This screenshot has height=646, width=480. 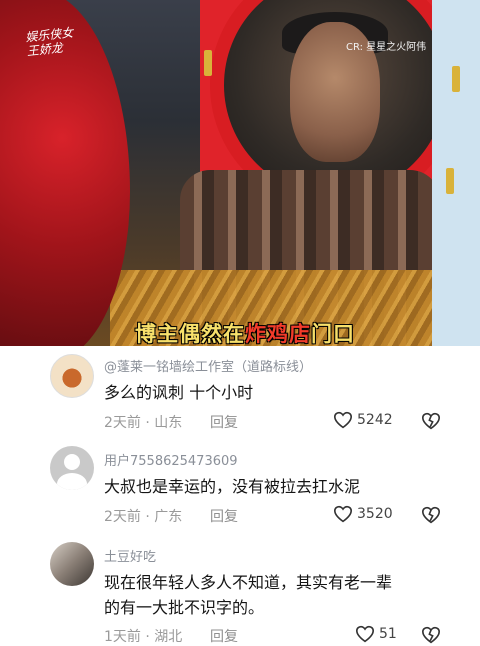 I want to click on like-button: 51, so click(x=376, y=634).